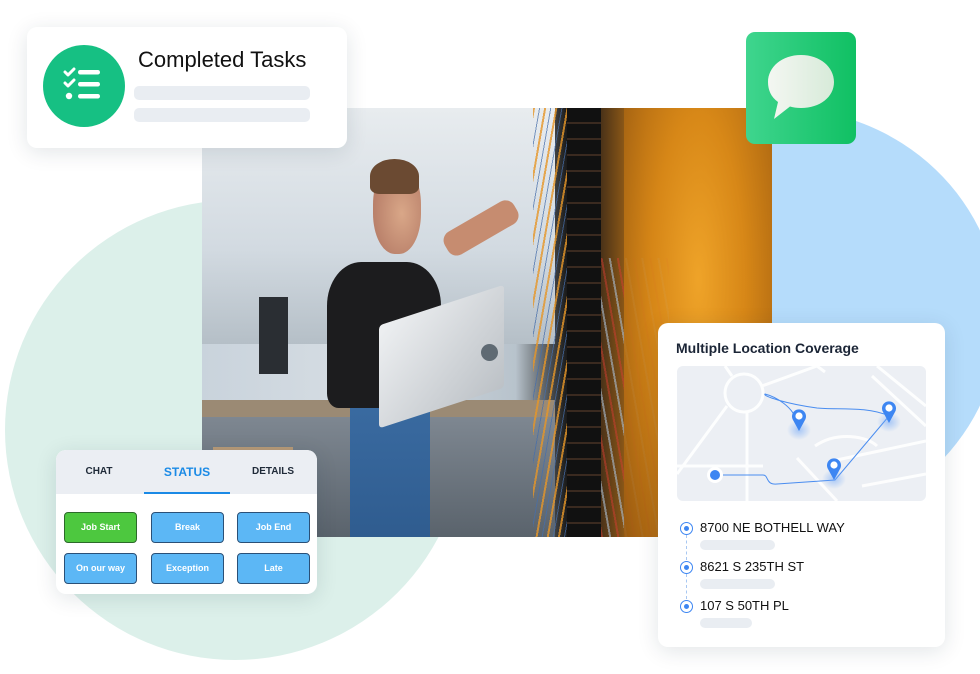 This screenshot has width=980, height=674. I want to click on location-item: 8621 S 235TH ST, so click(803, 577).